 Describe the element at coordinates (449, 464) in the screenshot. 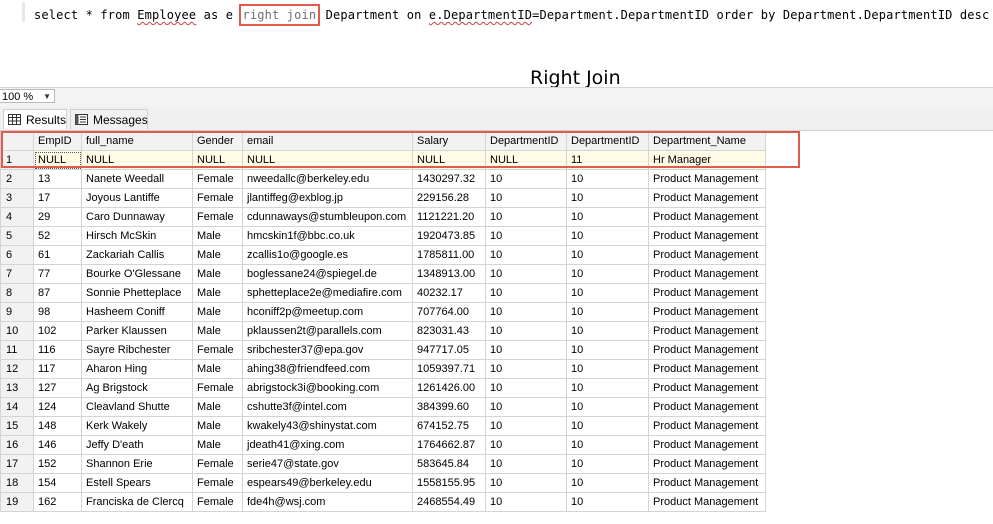

I see `table-cell: 583645.84` at that location.